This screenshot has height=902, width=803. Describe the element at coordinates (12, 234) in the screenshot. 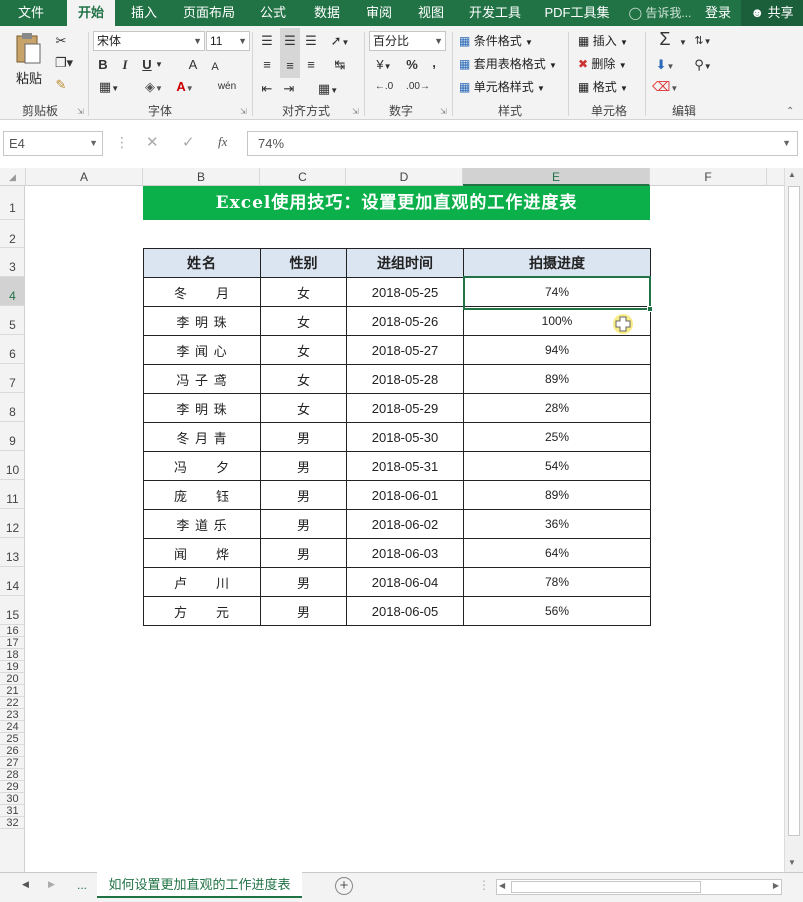

I see `row-header-2: 2` at that location.